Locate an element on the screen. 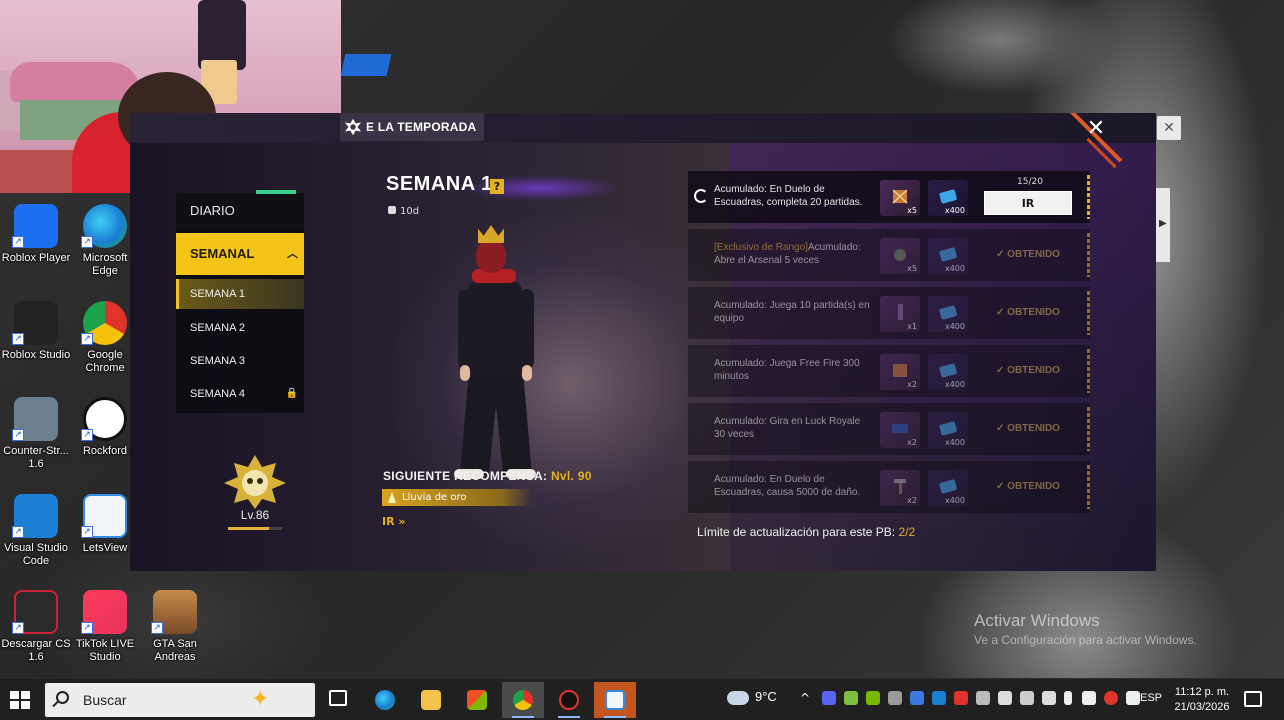 Image resolution: width=1284 pixels, height=720 pixels. language-indicator: ESP is located at coordinates (1151, 698).